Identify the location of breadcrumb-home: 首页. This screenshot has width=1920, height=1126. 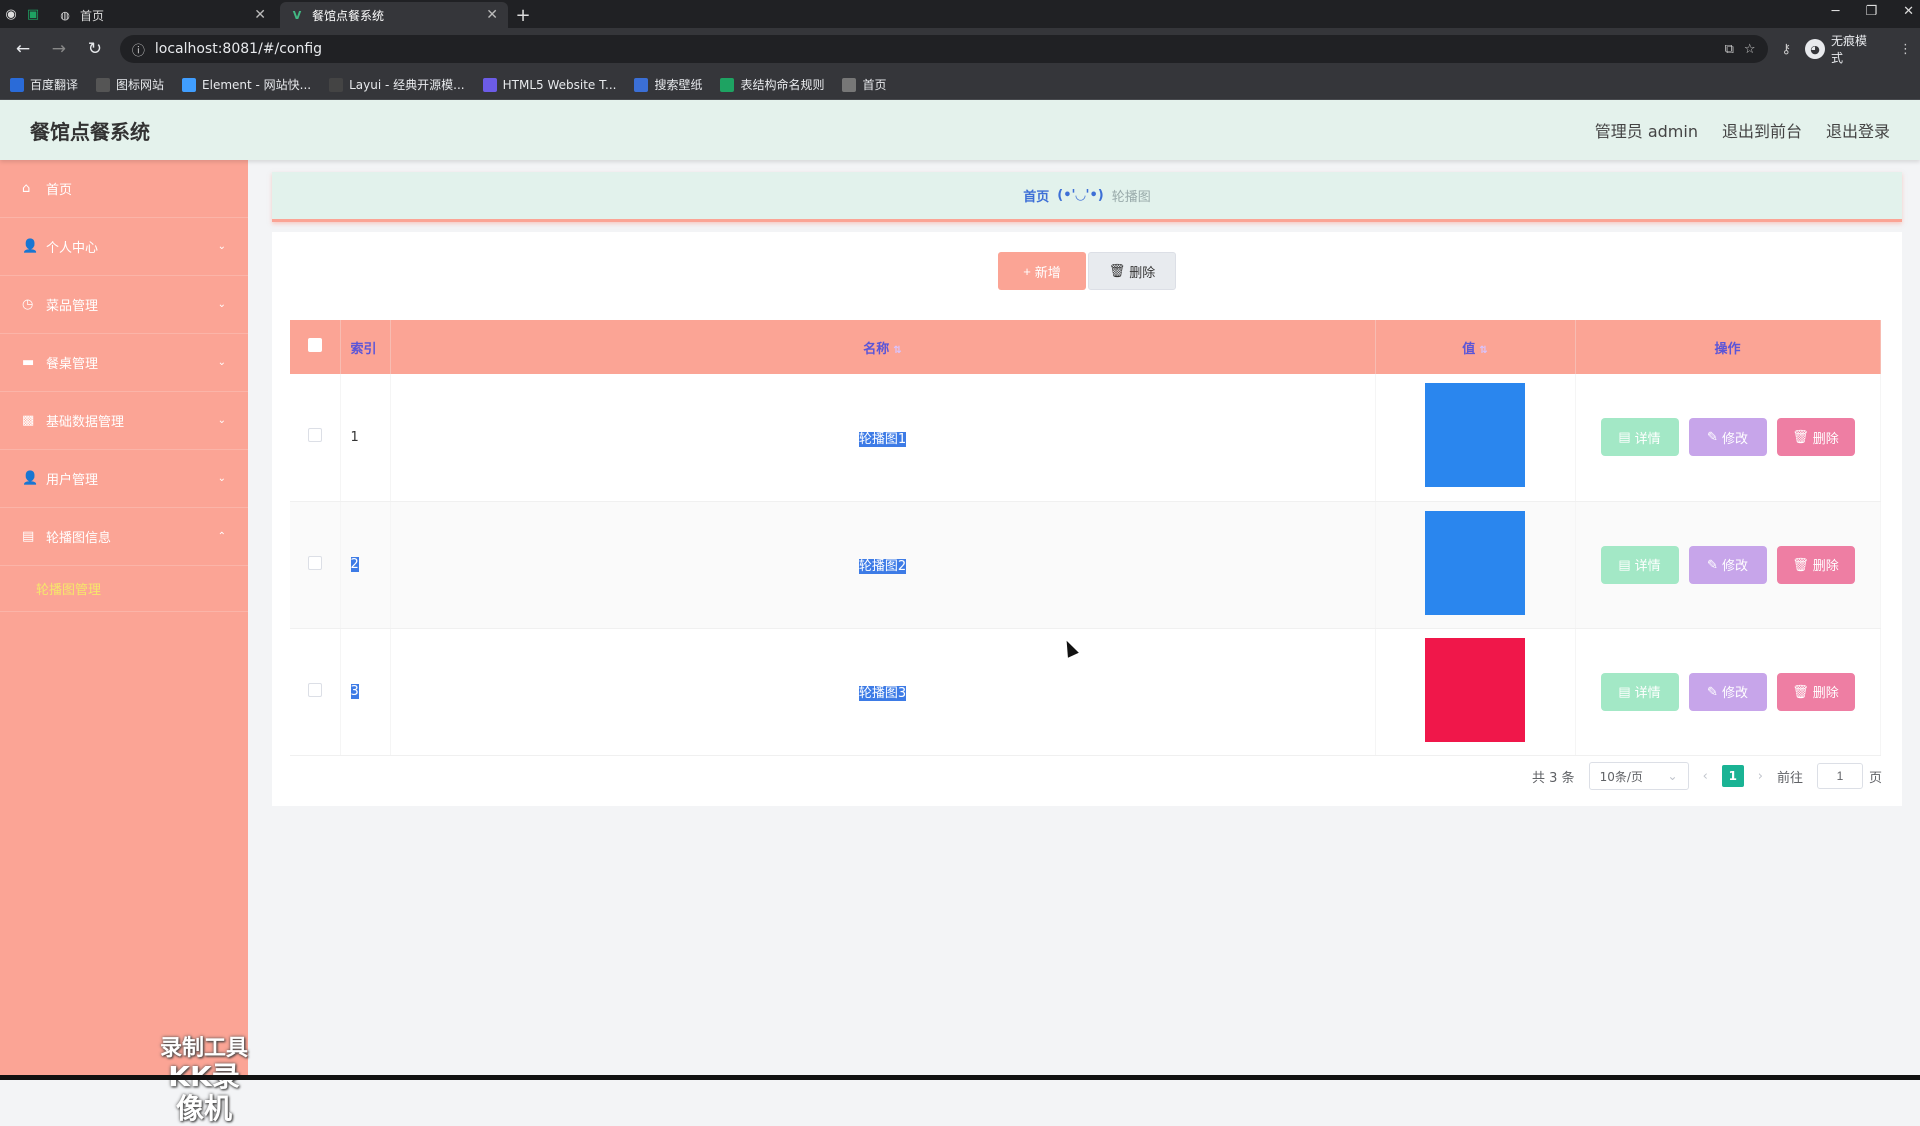
(1036, 195).